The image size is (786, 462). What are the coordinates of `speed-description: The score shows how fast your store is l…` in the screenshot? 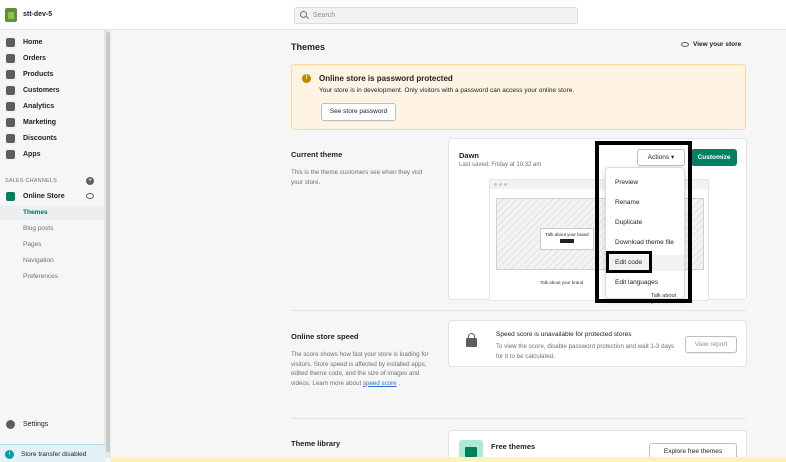 It's located at (360, 369).